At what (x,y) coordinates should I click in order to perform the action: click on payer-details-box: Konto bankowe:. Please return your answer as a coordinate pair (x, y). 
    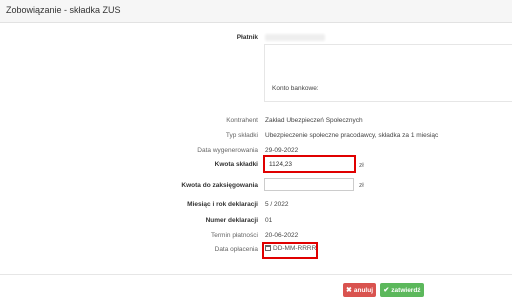
    Looking at the image, I should click on (388, 73).